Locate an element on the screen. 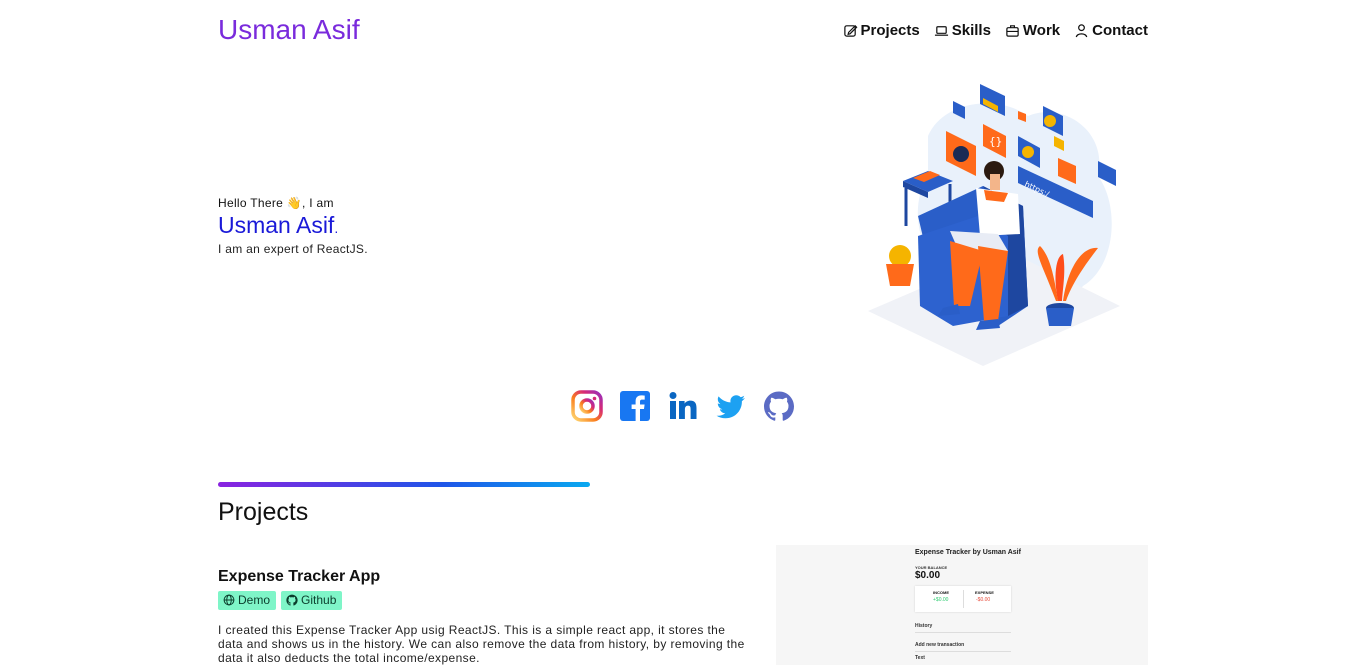 This screenshot has height=665, width=1366. social-links is located at coordinates (683, 406).